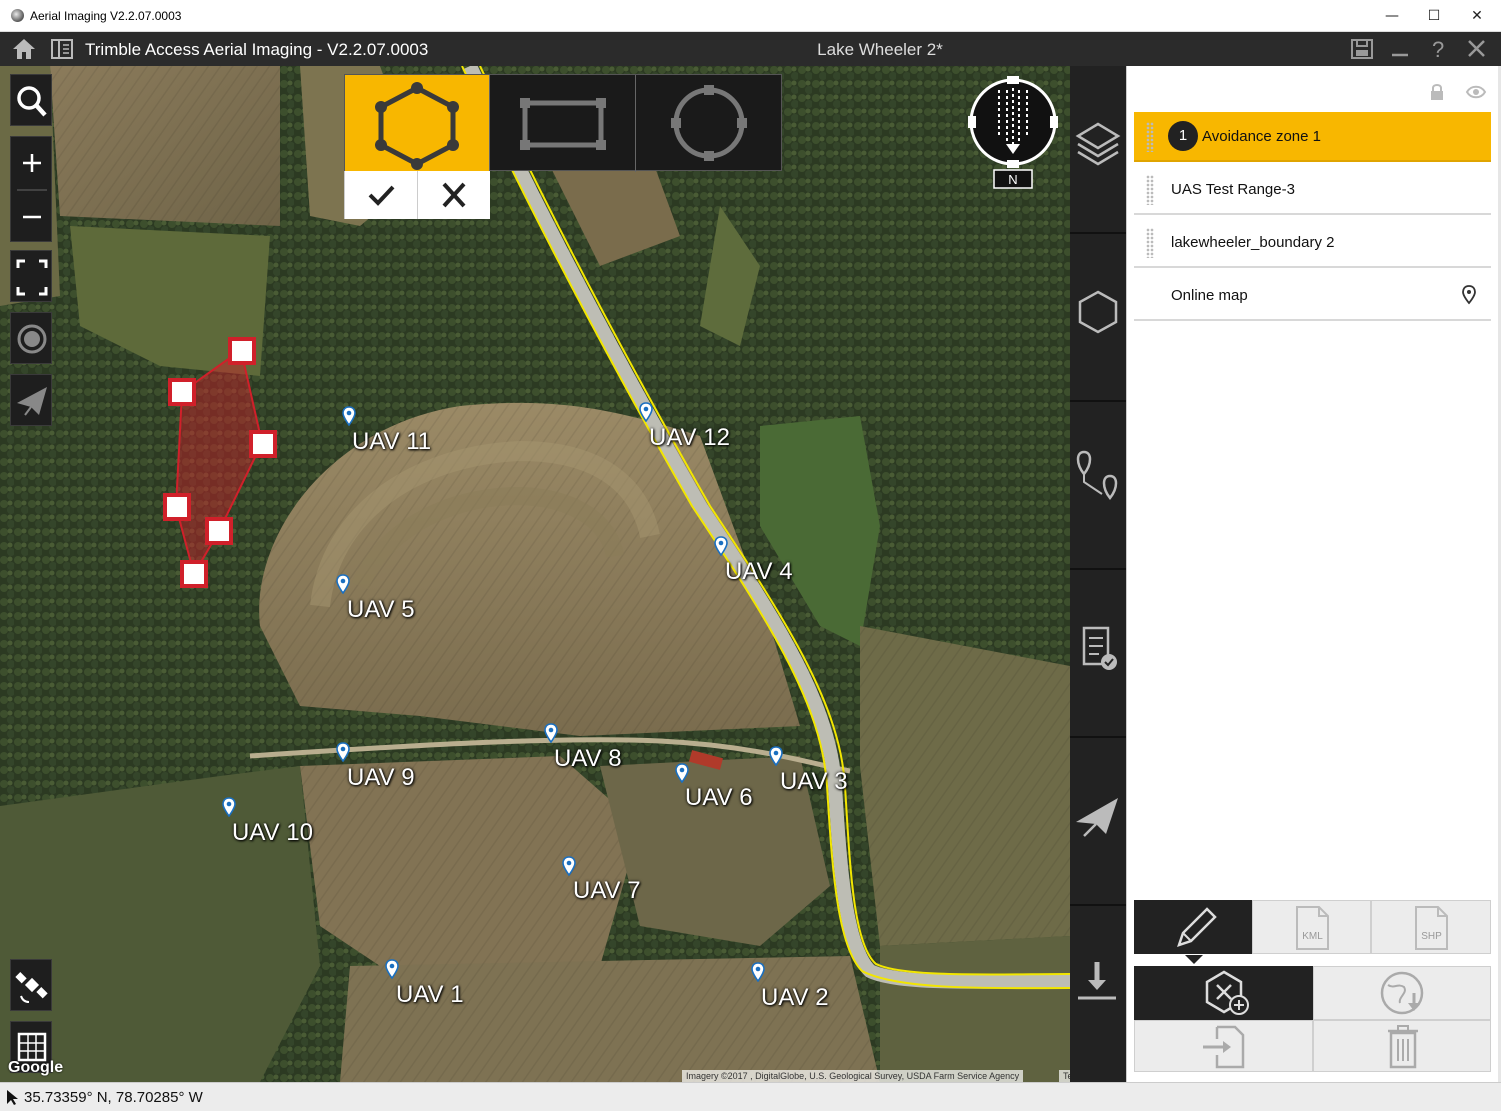 The height and width of the screenshot is (1111, 1501). What do you see at coordinates (1362, 49) in the screenshot?
I see `save-icon` at bounding box center [1362, 49].